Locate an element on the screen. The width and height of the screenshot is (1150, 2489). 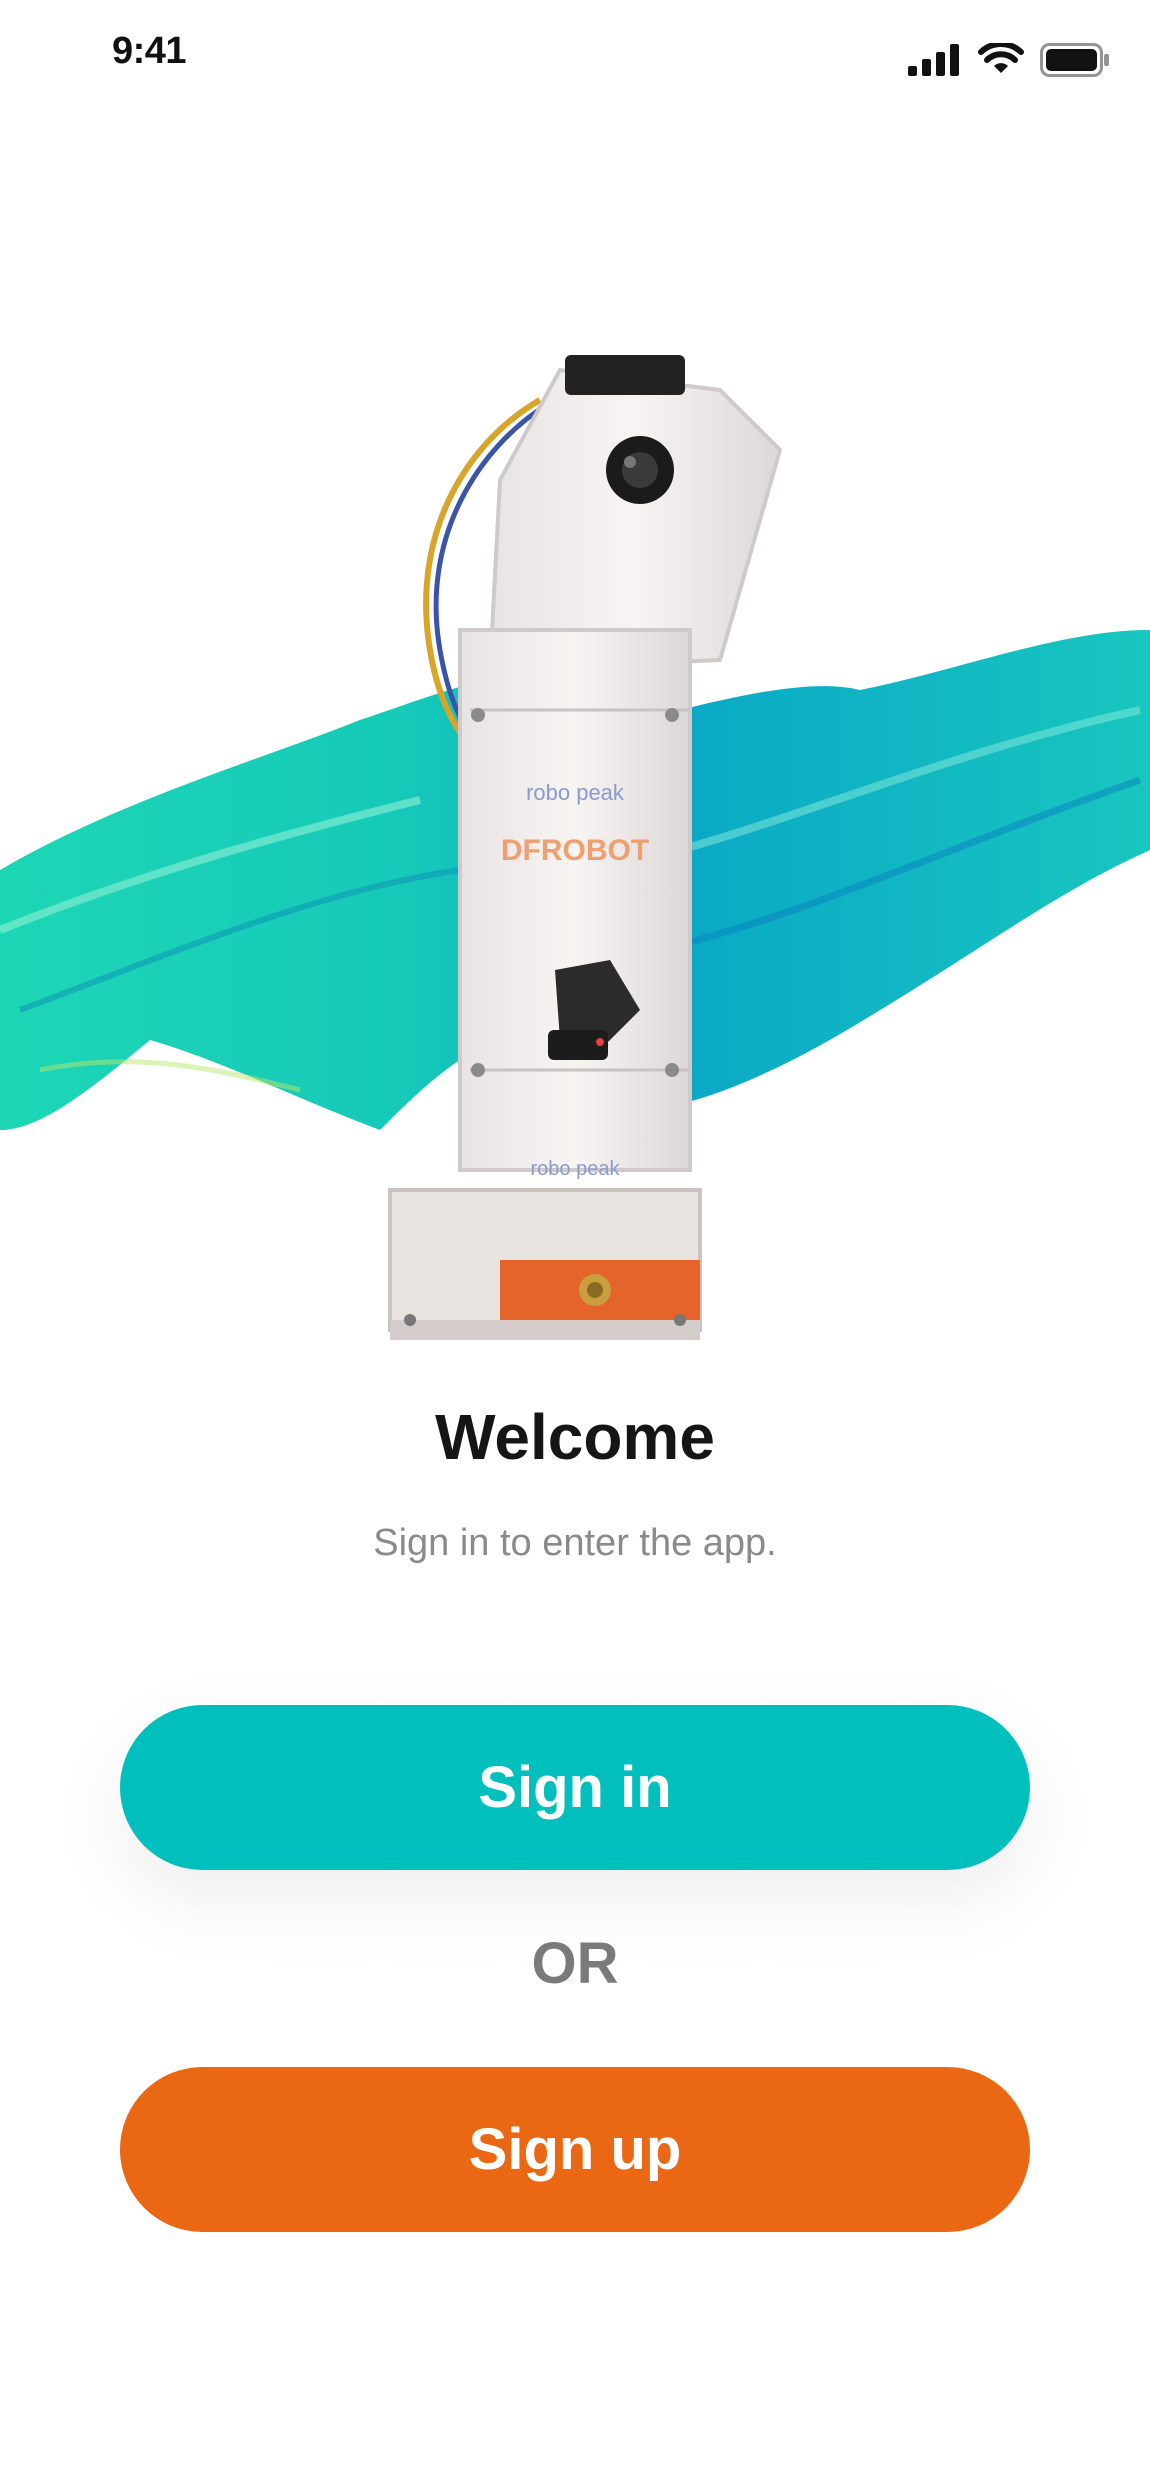
status-time: 9:41 is located at coordinates (149, 51).